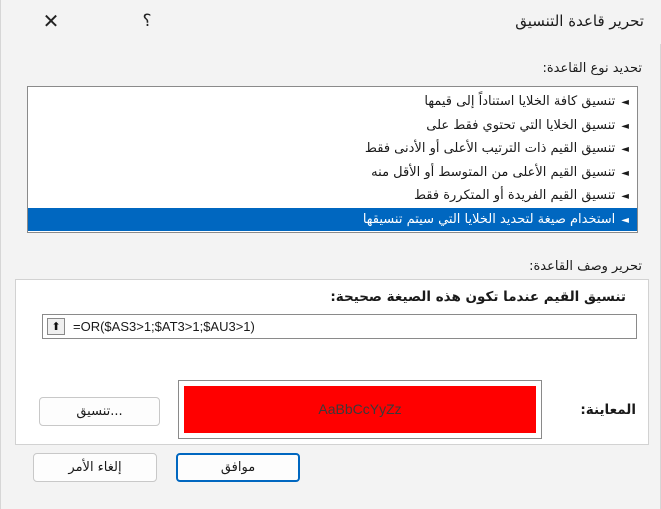  What do you see at coordinates (478, 297) in the screenshot?
I see `formula-title: تنسيق القيم عندما تكون هذه الصيغة صحيحة:` at bounding box center [478, 297].